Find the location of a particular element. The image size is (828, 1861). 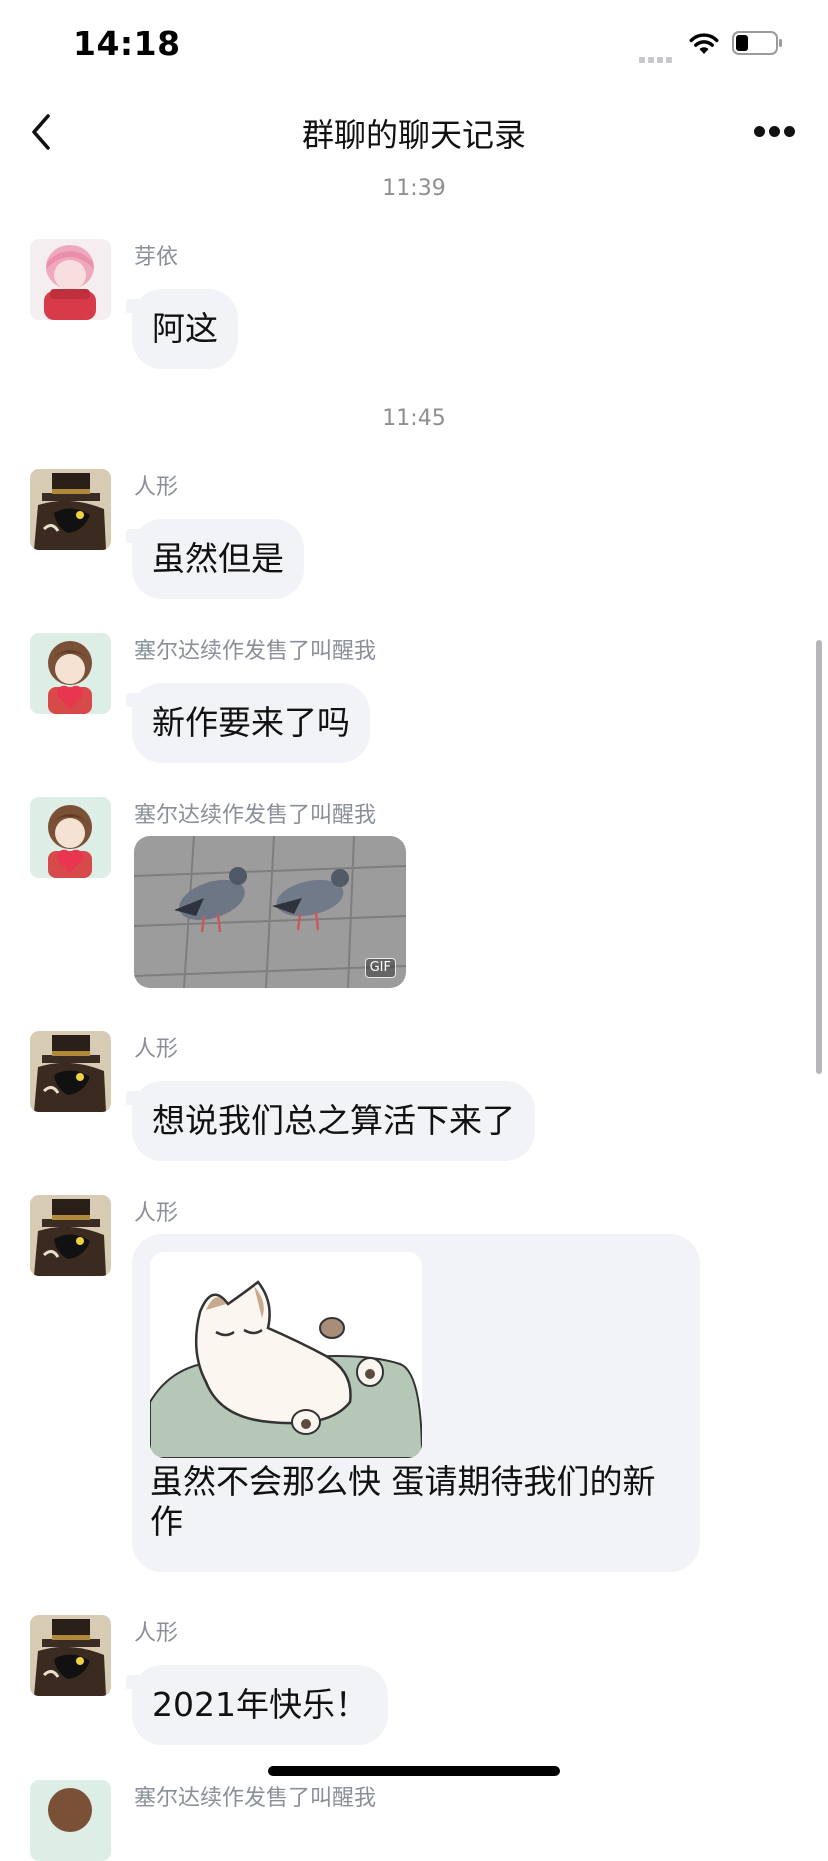

page-title: 群聊的聊天记录 is located at coordinates (413, 135).